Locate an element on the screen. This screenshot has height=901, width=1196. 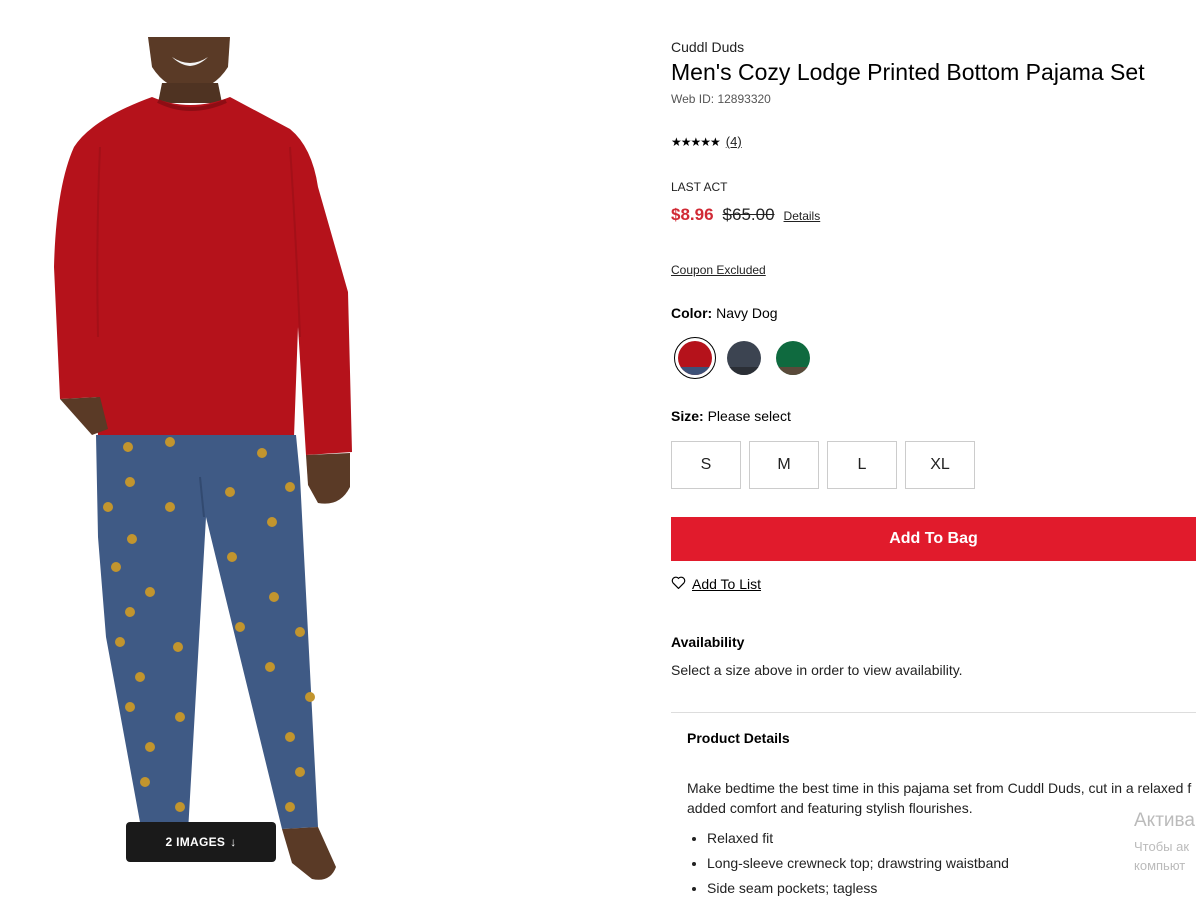
swatch-navy is located at coordinates (744, 358).